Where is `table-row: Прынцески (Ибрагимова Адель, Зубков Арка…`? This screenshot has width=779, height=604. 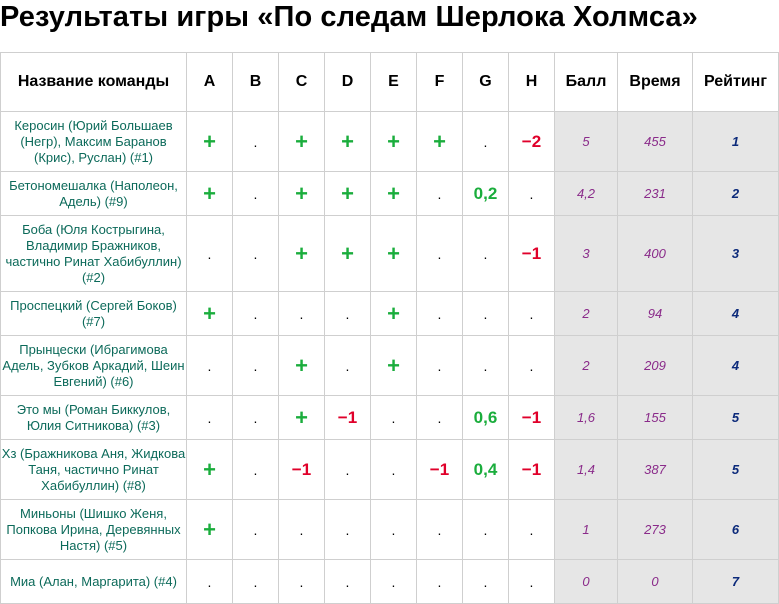
table-row: Прынцески (Ибрагимова Адель, Зубков Арка… is located at coordinates (389, 365).